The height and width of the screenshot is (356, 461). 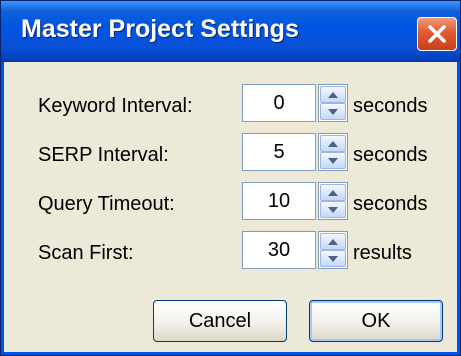 I want to click on scan-first-spinner, so click(x=333, y=250).